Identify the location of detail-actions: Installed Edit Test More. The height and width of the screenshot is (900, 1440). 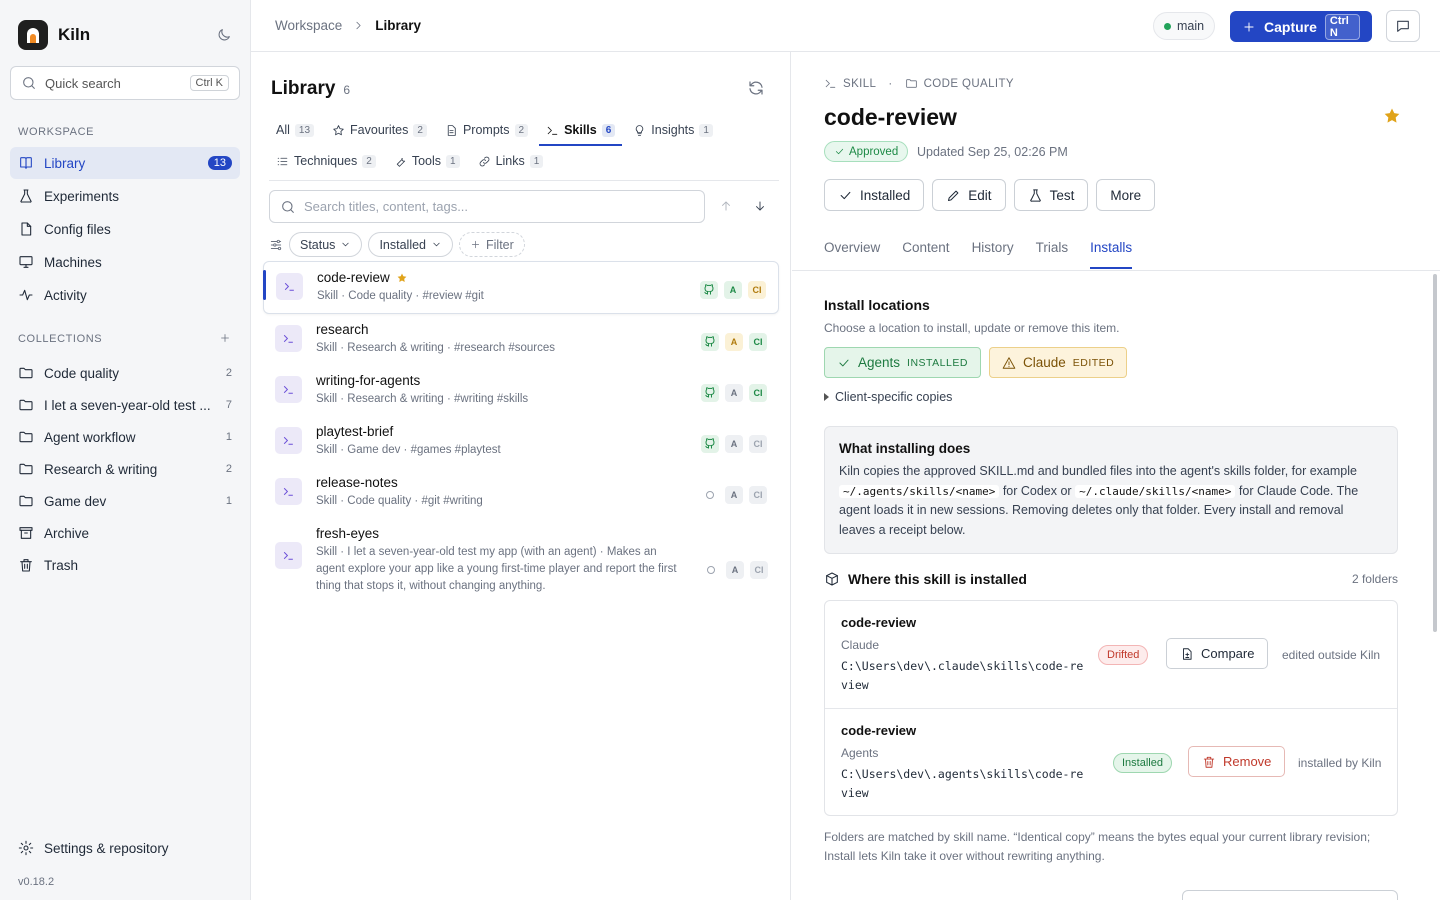
(990, 195).